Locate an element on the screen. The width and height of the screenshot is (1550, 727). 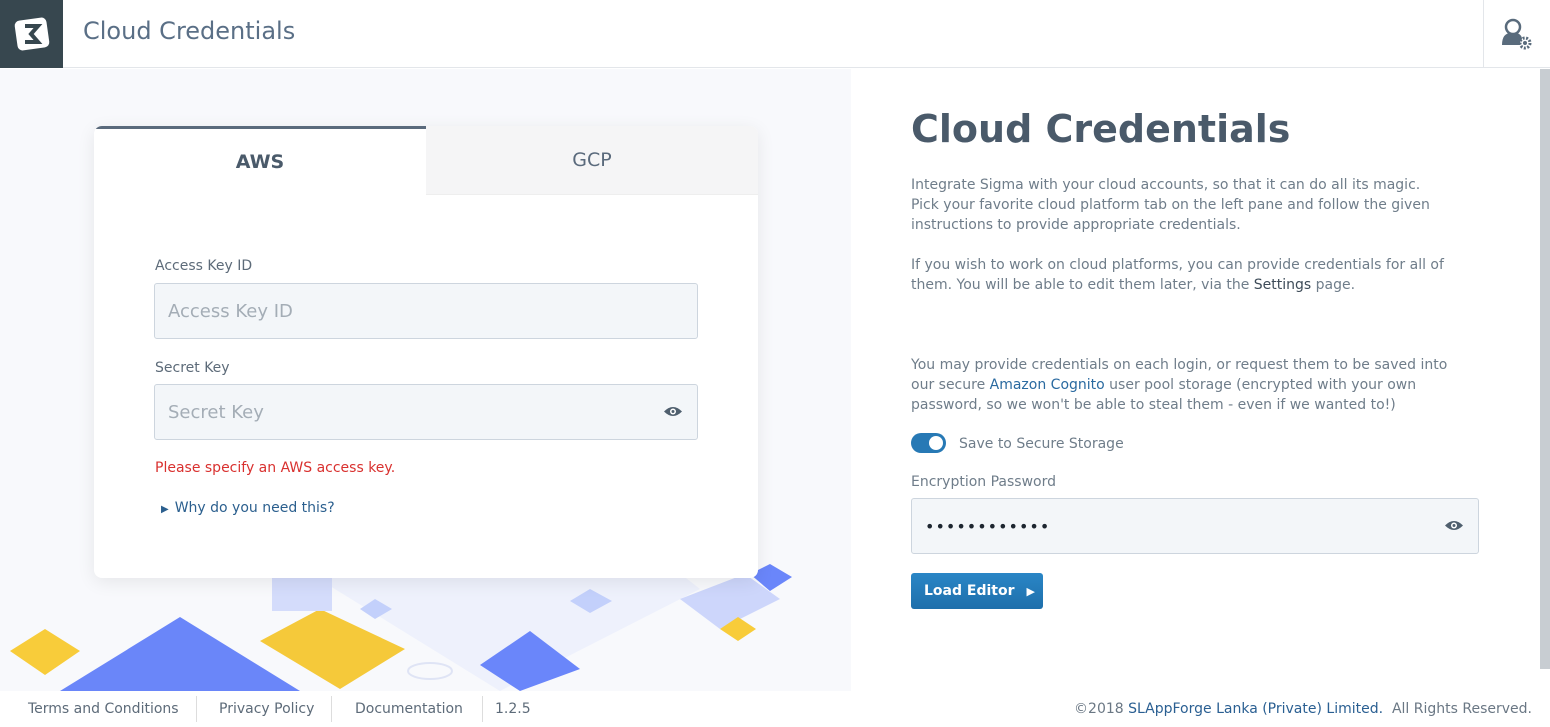
platform-tabs: AWS GCP is located at coordinates (426, 160).